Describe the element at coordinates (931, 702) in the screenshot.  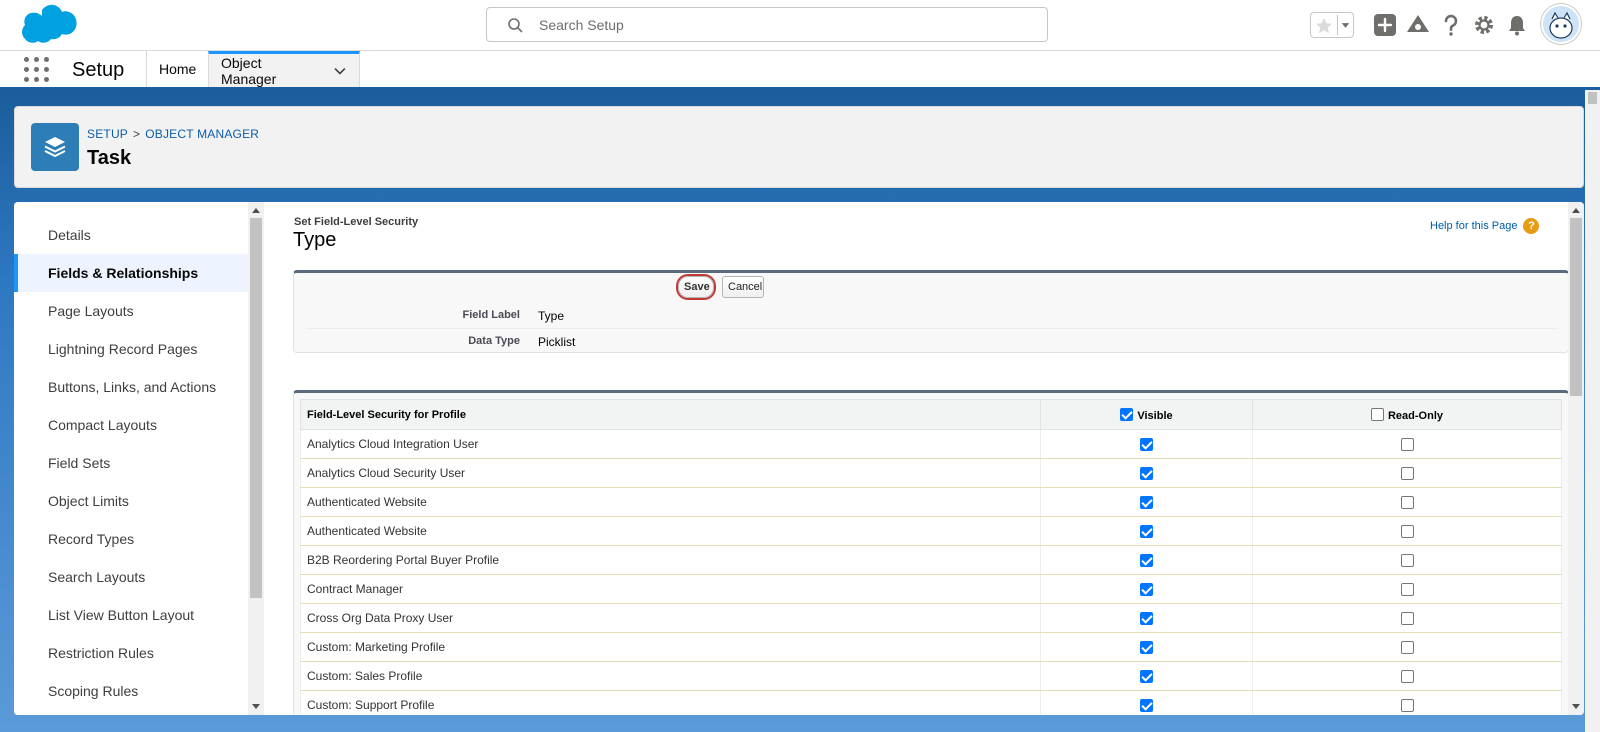
I see `table-row: Custom: Support Profile` at that location.